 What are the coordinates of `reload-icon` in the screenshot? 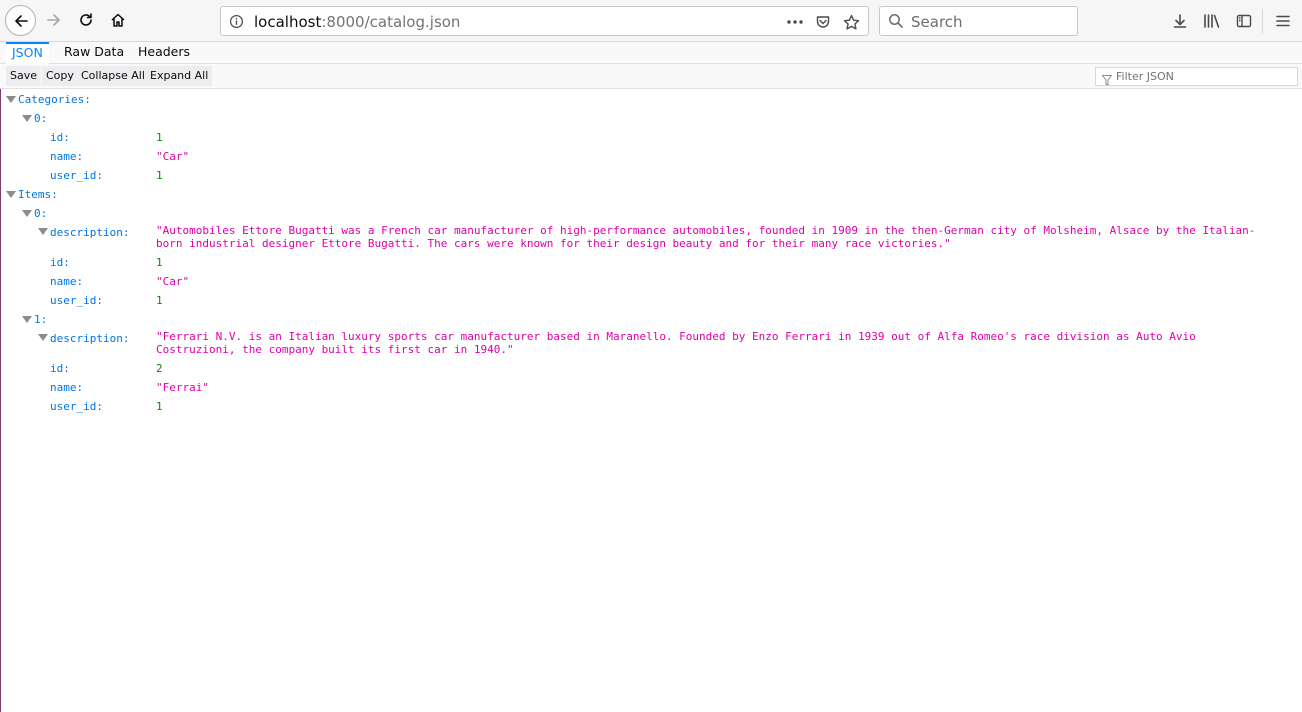 It's located at (86, 19).